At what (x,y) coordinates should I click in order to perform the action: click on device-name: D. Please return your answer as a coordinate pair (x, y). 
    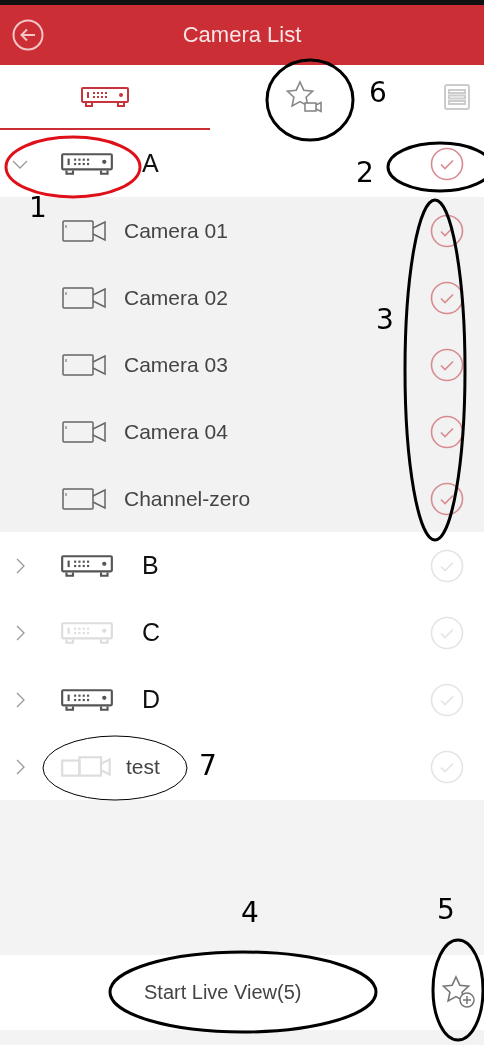
    Looking at the image, I should click on (151, 699).